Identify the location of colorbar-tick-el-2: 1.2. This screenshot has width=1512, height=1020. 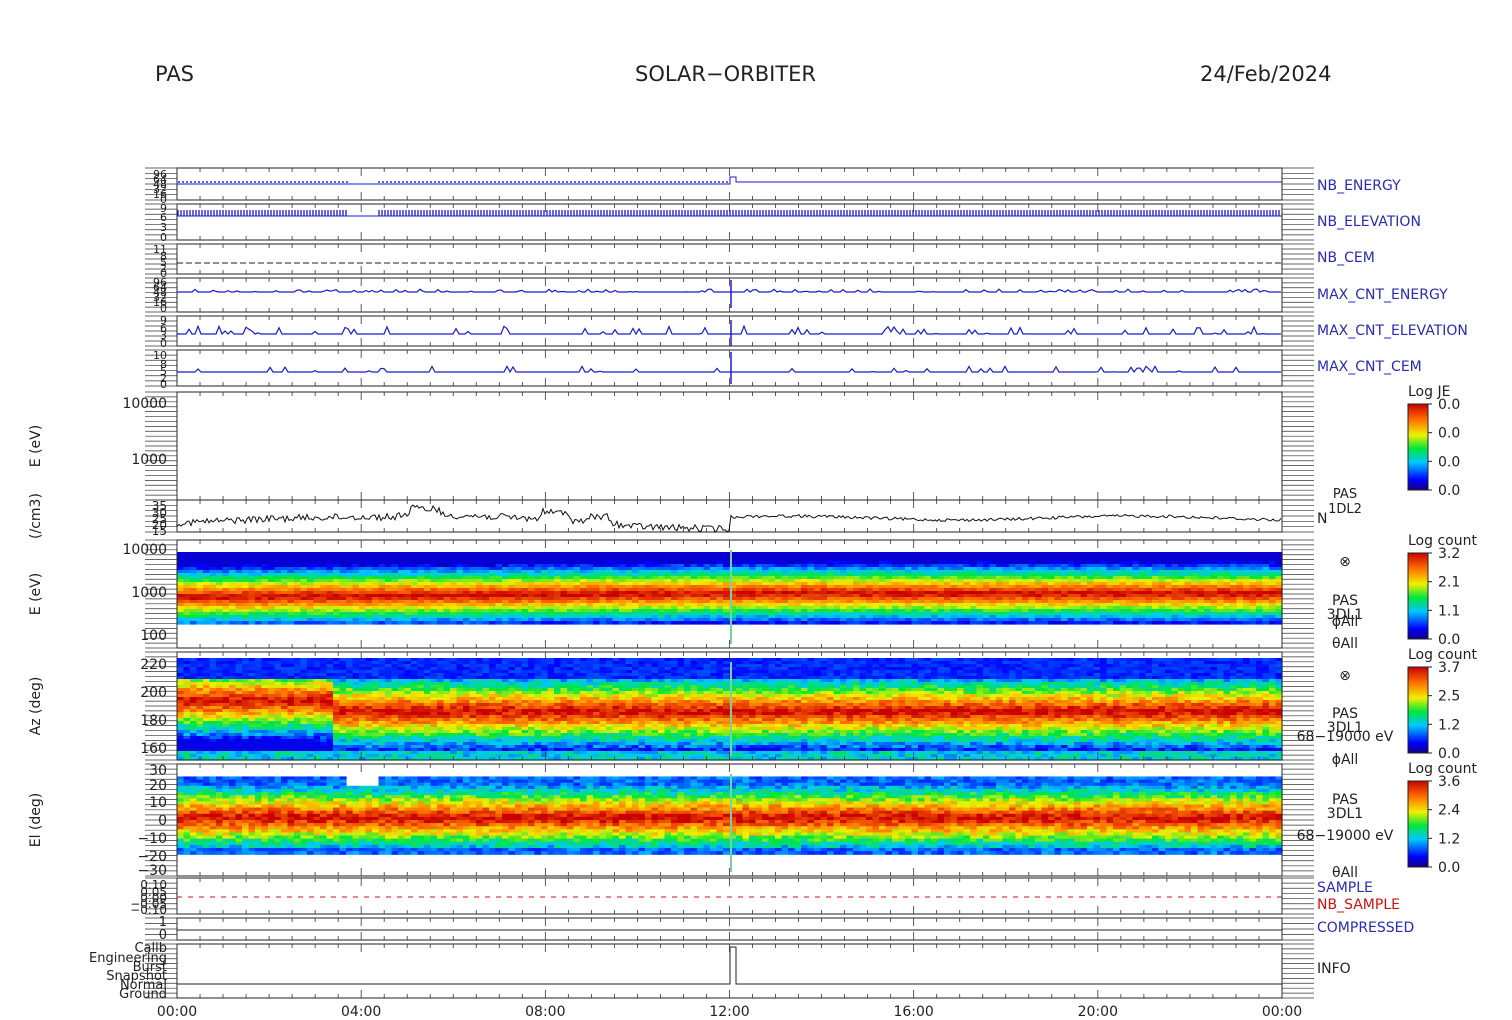
(1449, 839).